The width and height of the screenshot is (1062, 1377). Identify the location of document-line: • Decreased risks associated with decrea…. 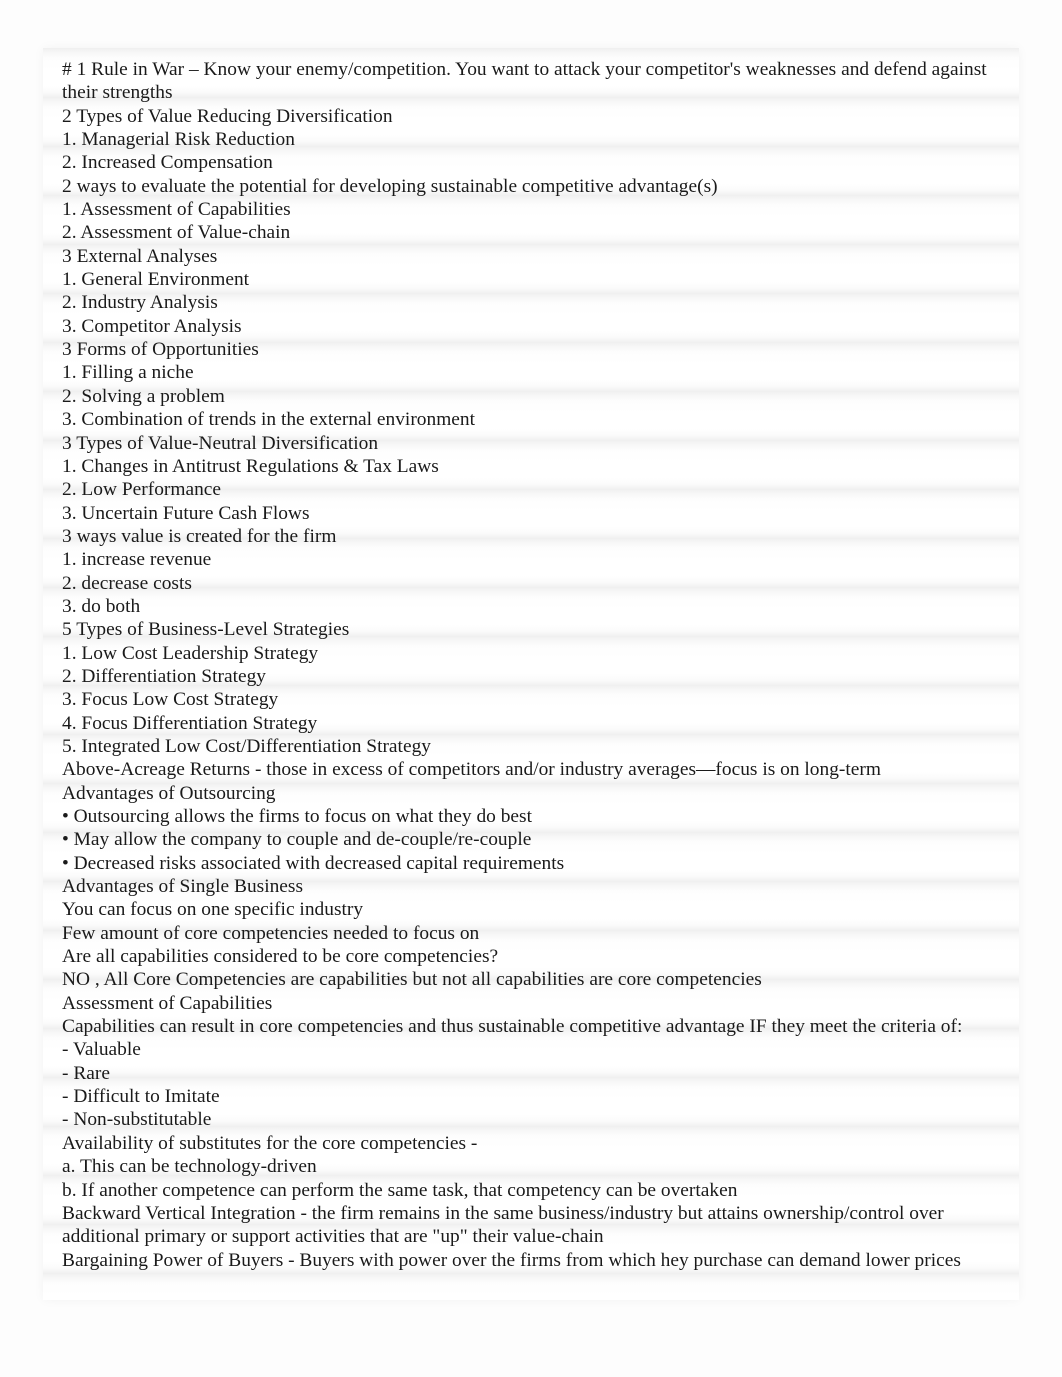
(313, 863).